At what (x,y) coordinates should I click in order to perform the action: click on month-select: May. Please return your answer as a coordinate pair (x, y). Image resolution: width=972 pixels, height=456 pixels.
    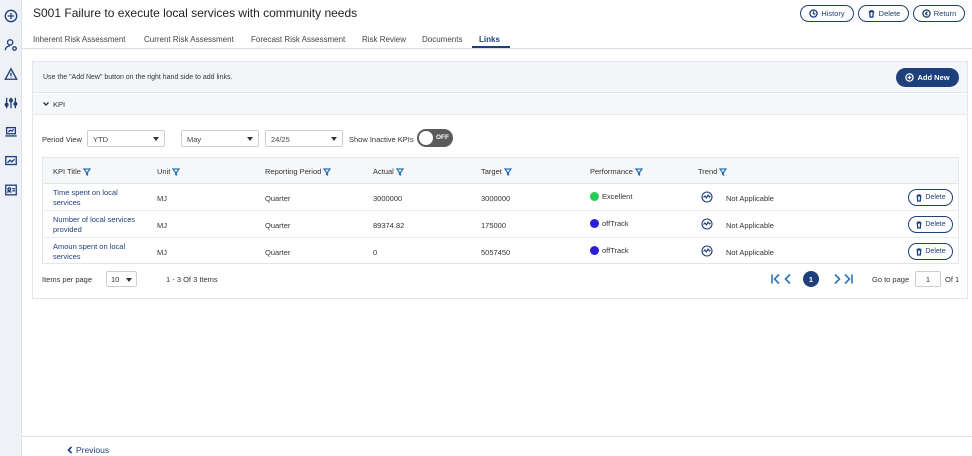
    Looking at the image, I should click on (220, 138).